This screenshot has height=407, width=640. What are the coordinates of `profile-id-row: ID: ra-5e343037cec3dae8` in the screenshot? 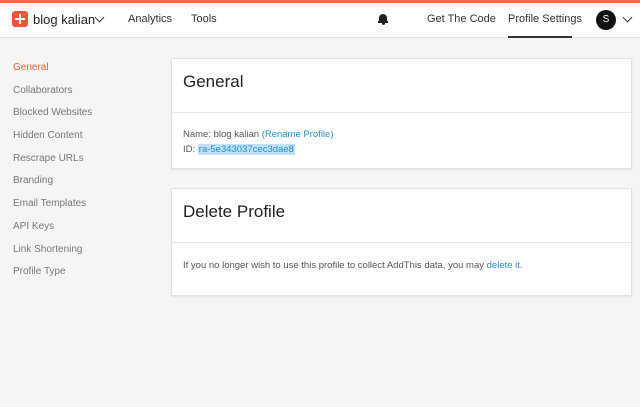 It's located at (401, 149).